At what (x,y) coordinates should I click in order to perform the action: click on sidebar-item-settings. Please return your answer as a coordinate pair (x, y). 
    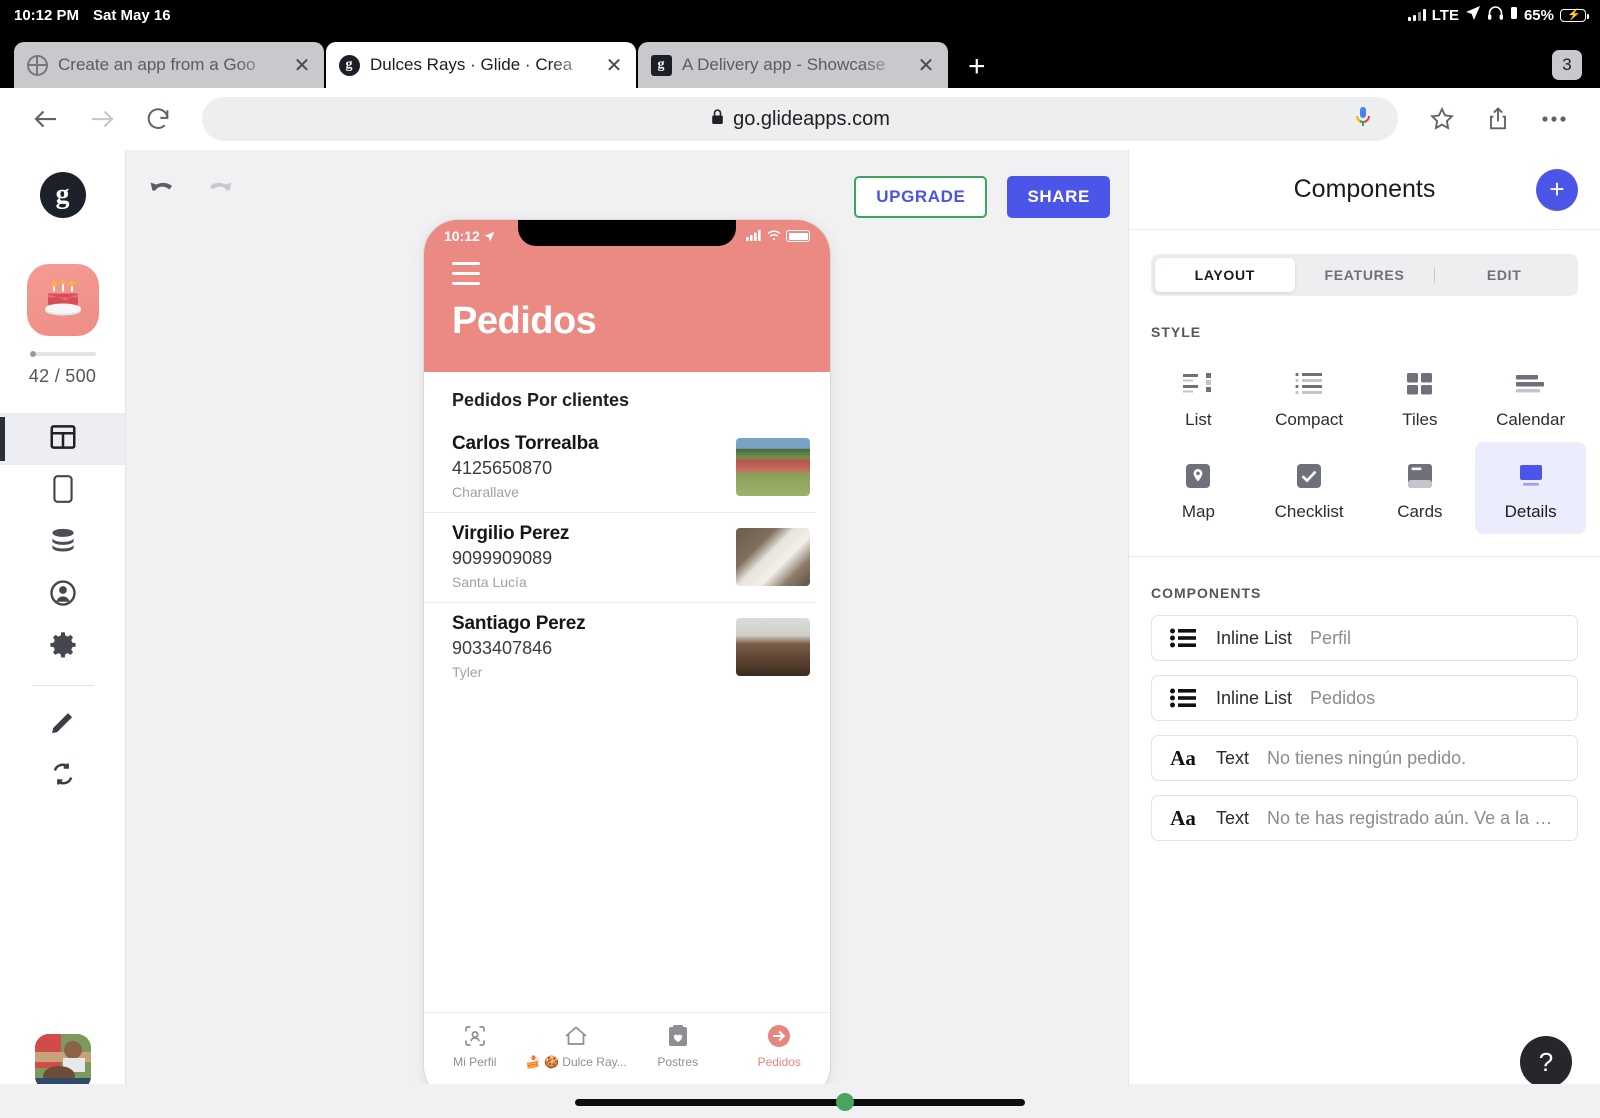
    Looking at the image, I should click on (62, 647).